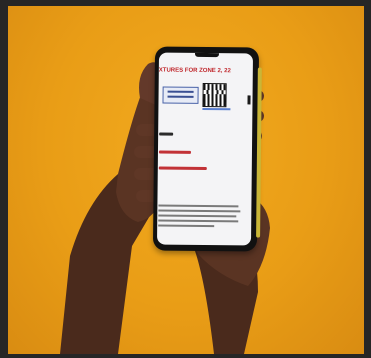 The height and width of the screenshot is (358, 371). What do you see at coordinates (166, 134) in the screenshot?
I see `heading-line` at bounding box center [166, 134].